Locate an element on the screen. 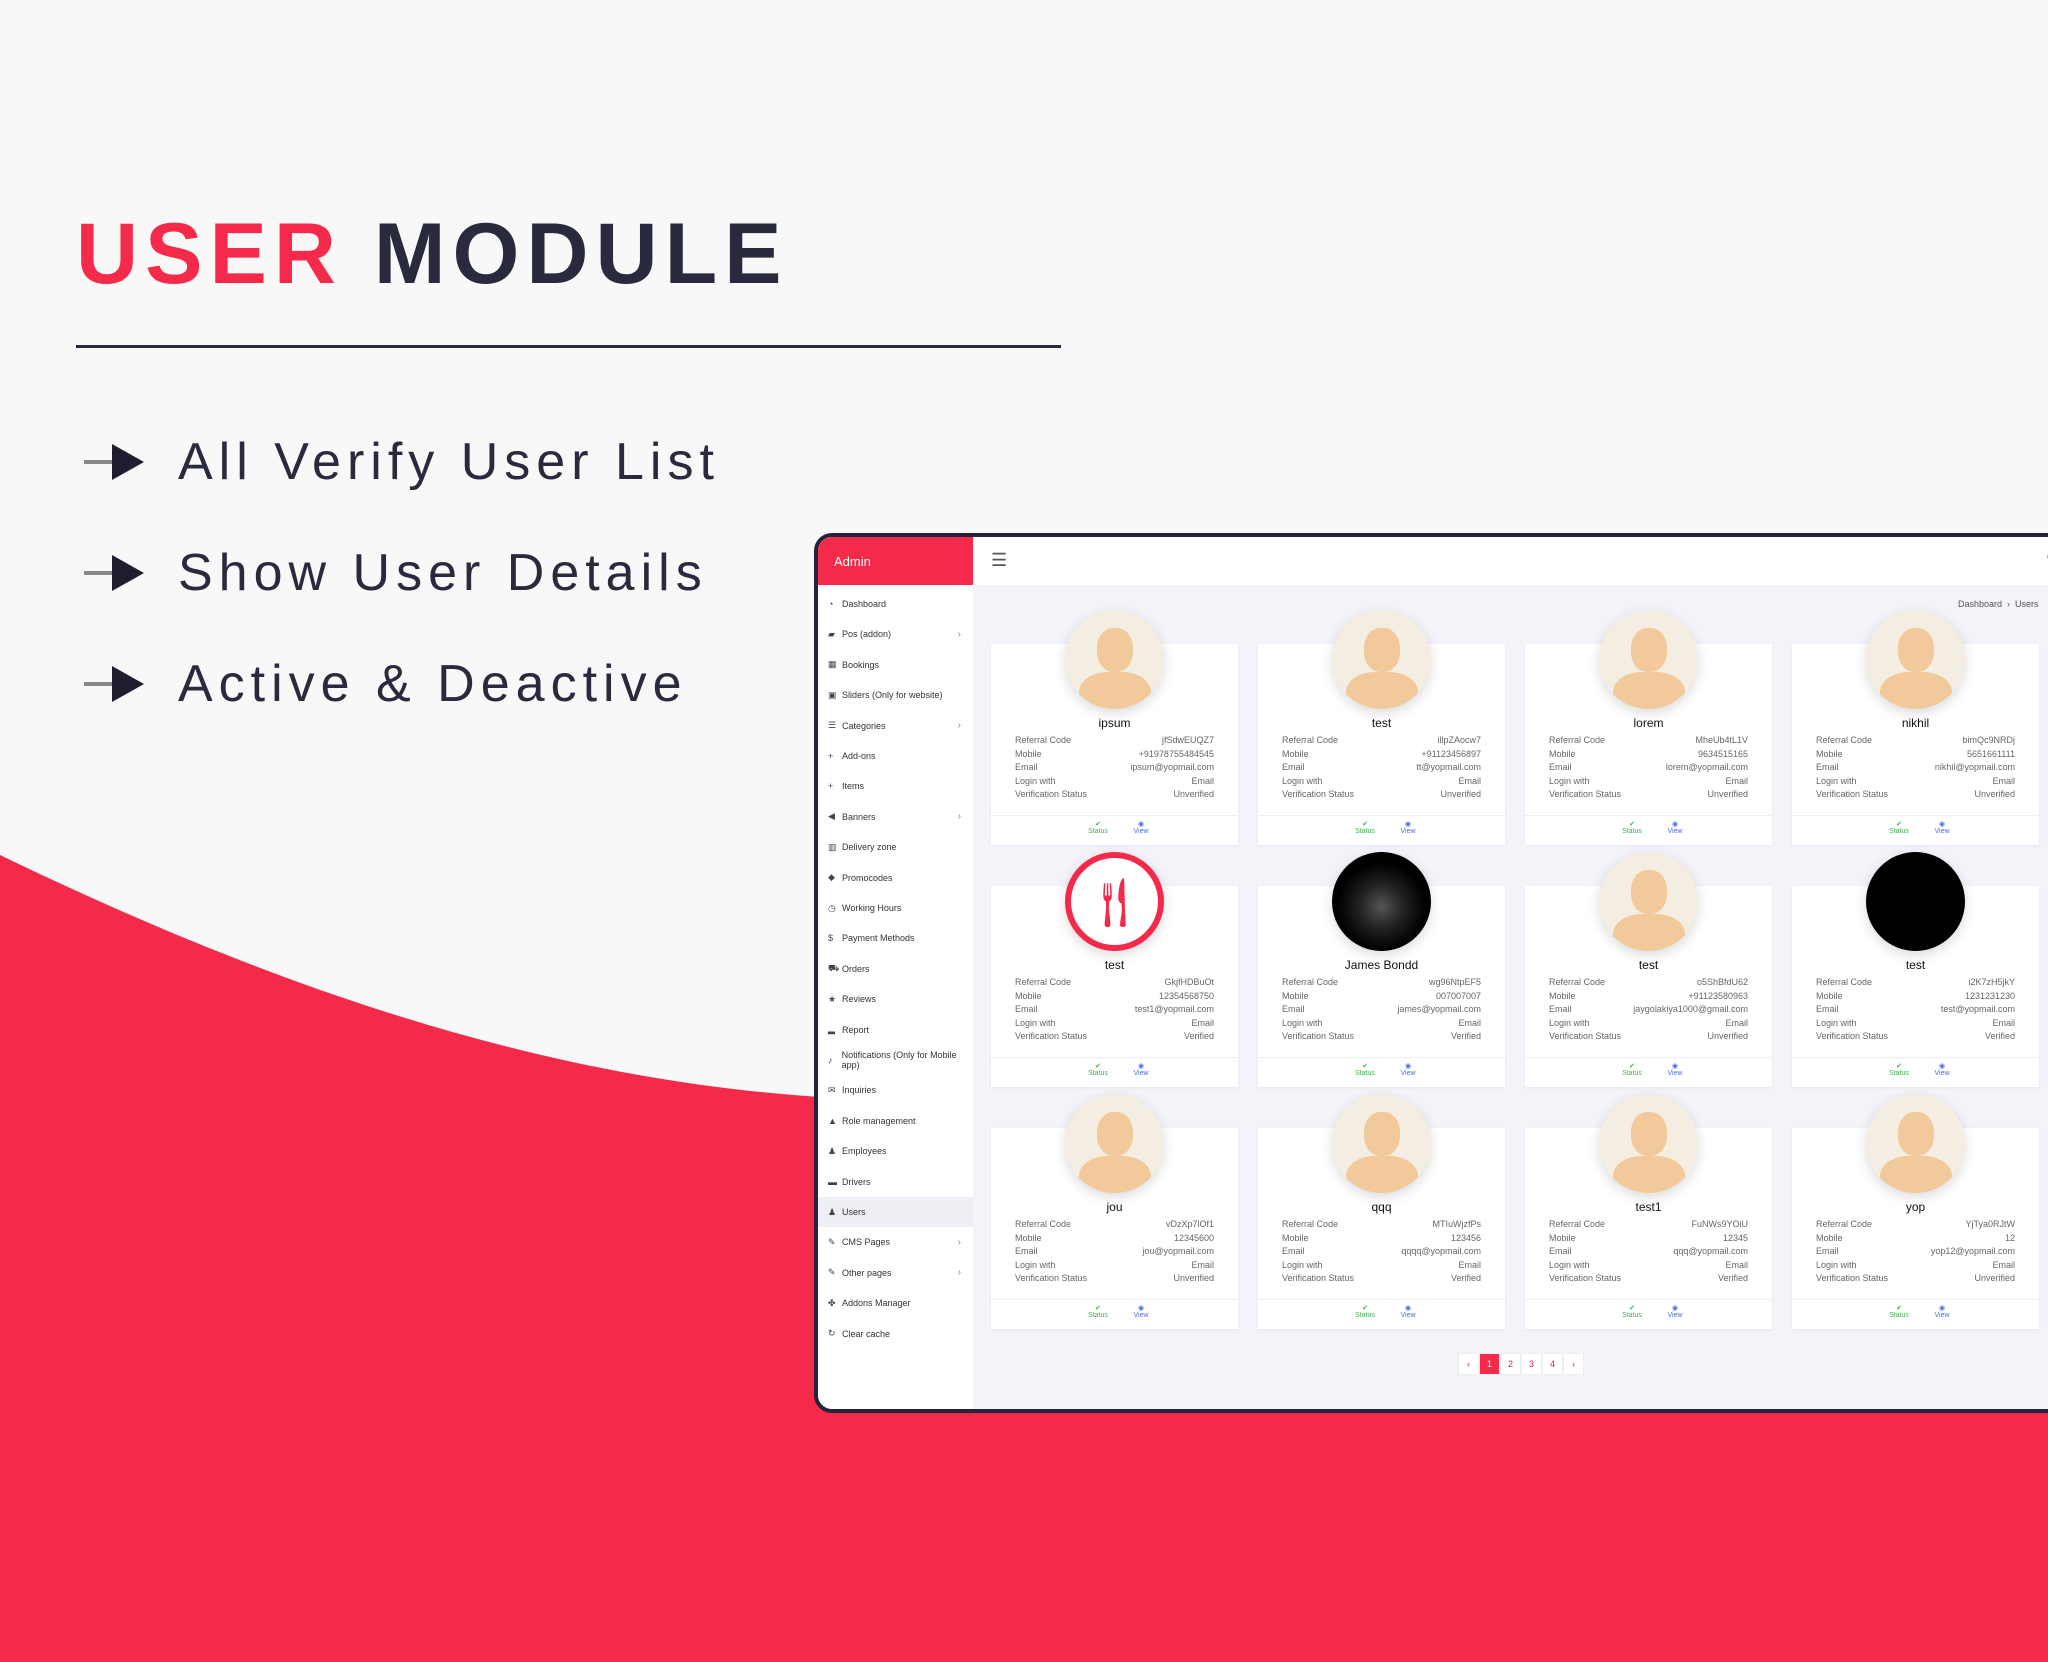 The height and width of the screenshot is (1662, 2048). sidebar-item-categories: ☰ Categories › is located at coordinates (895, 726).